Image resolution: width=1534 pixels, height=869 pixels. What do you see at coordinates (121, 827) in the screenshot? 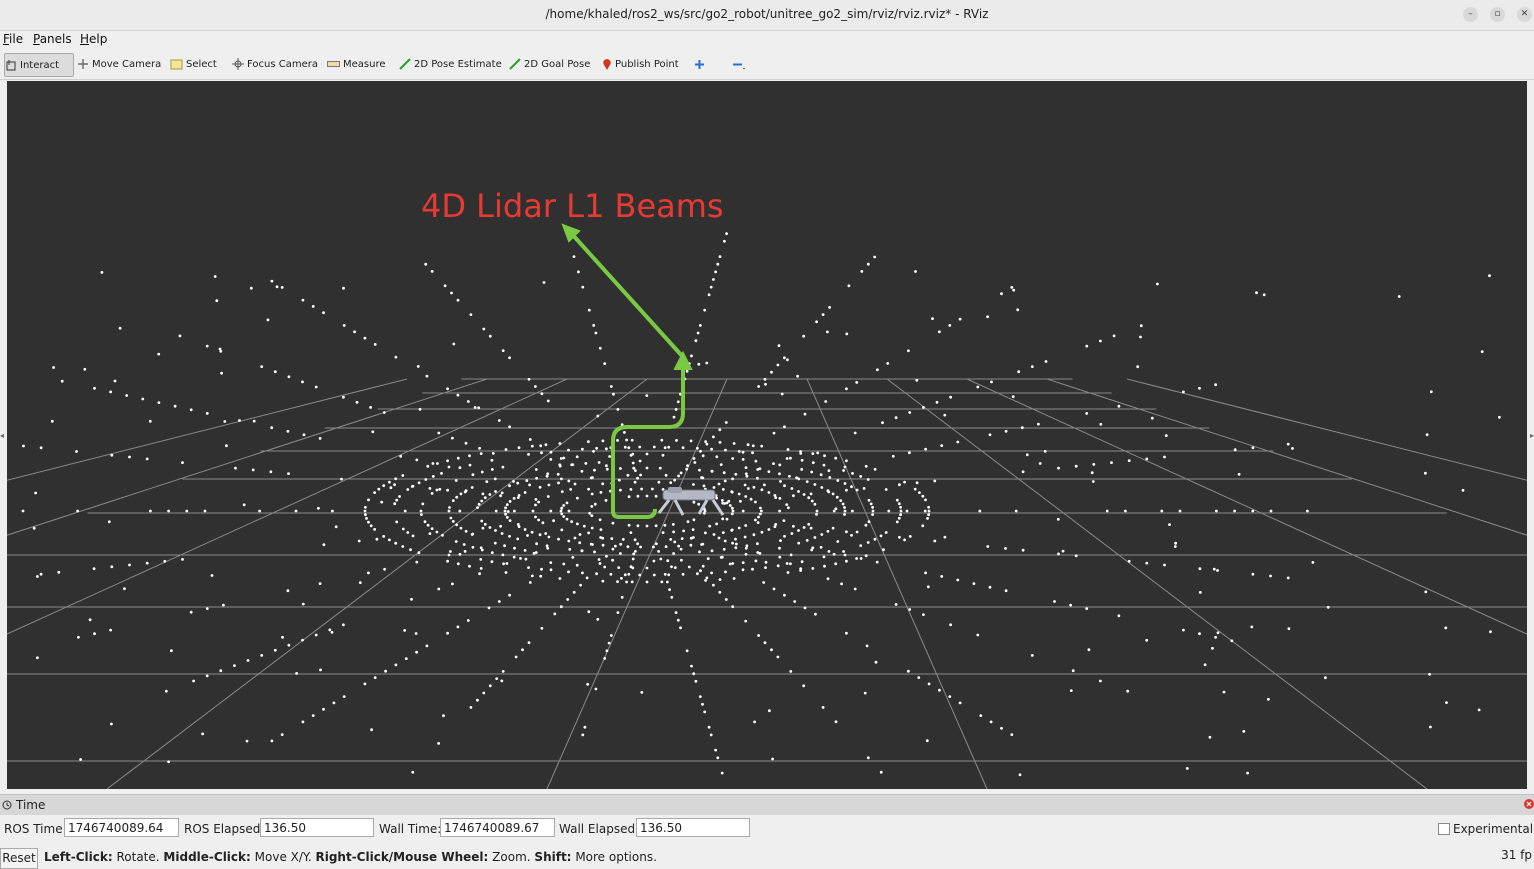
I see `ros-time-field: 1746740089.64` at bounding box center [121, 827].